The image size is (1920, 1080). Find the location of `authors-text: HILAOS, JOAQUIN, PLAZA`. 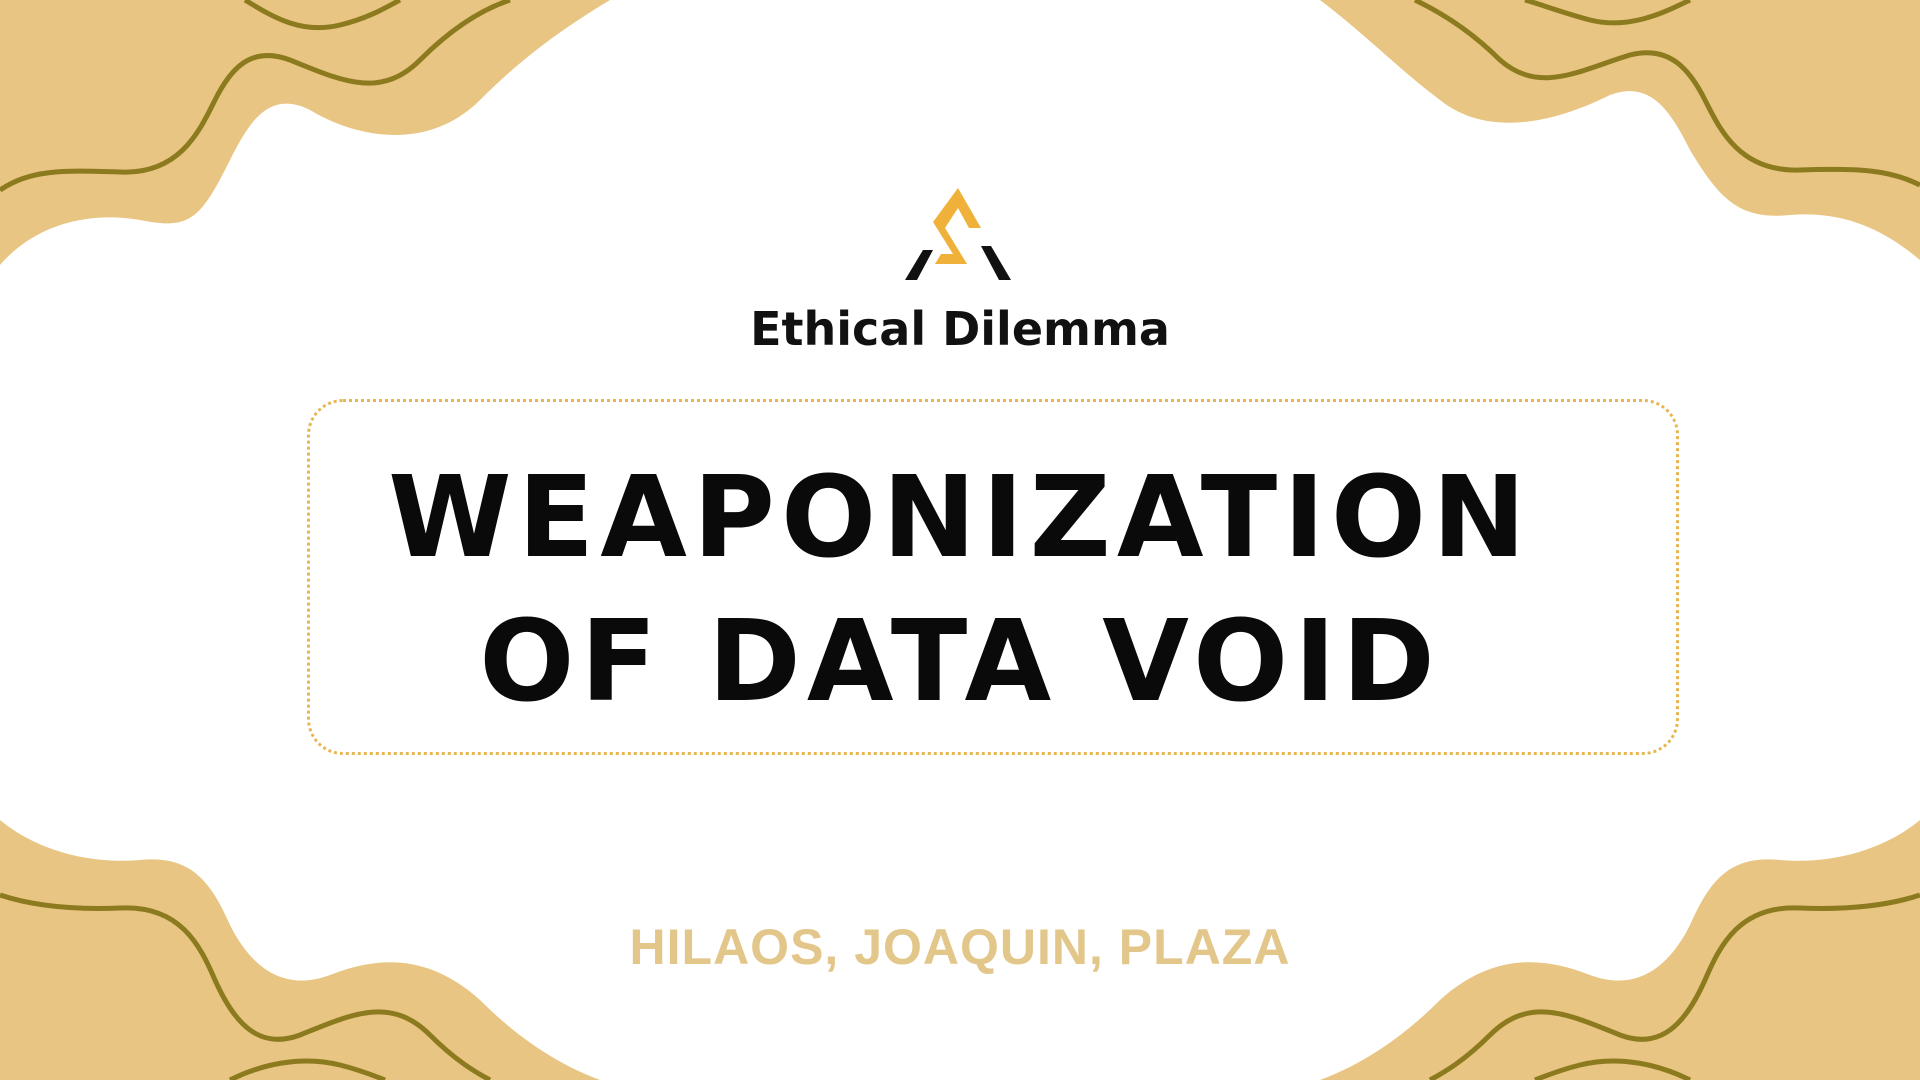

authors-text: HILAOS, JOAQUIN, PLAZA is located at coordinates (960, 947).